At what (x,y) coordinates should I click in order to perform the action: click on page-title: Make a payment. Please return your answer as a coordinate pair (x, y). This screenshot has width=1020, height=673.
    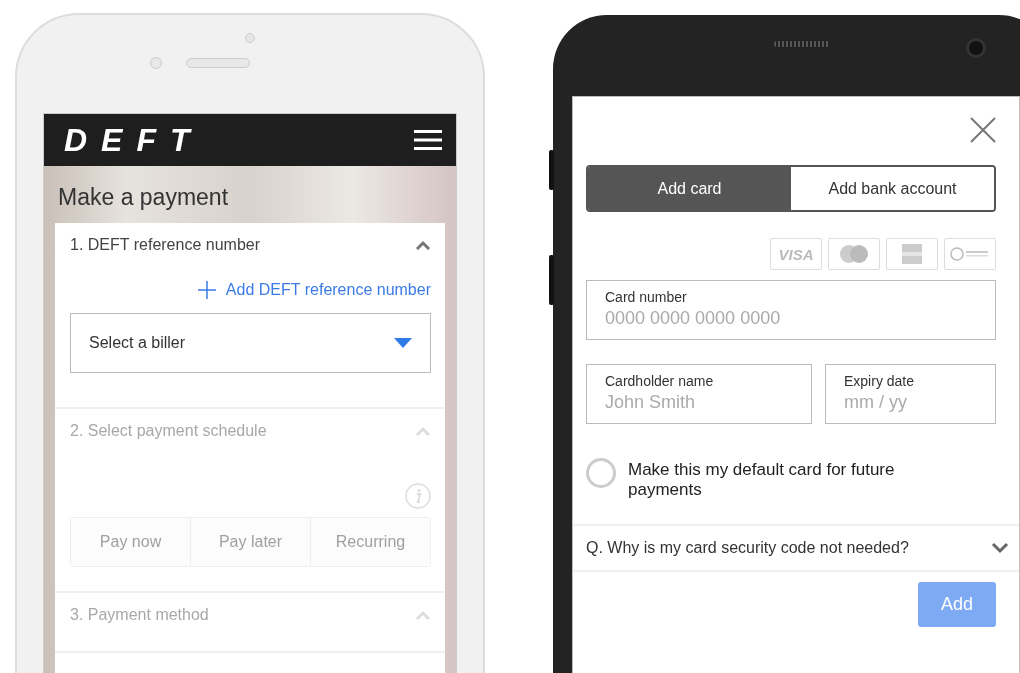
    Looking at the image, I should click on (143, 197).